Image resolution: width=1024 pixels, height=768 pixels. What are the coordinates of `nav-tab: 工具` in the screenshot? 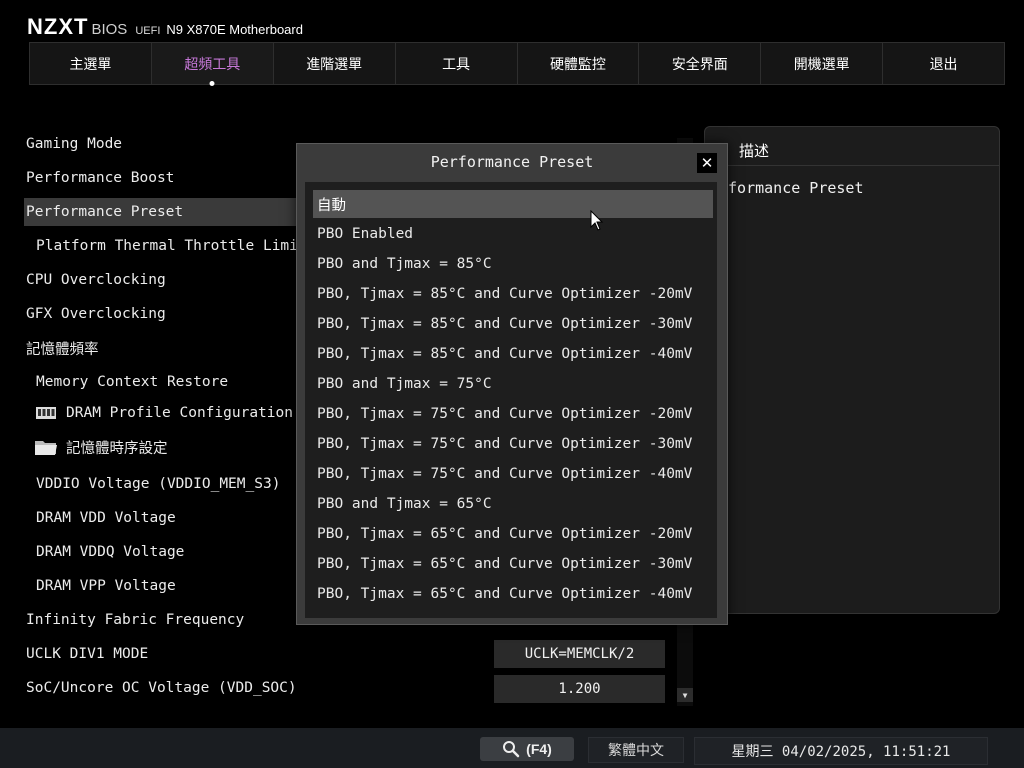 It's located at (456, 63).